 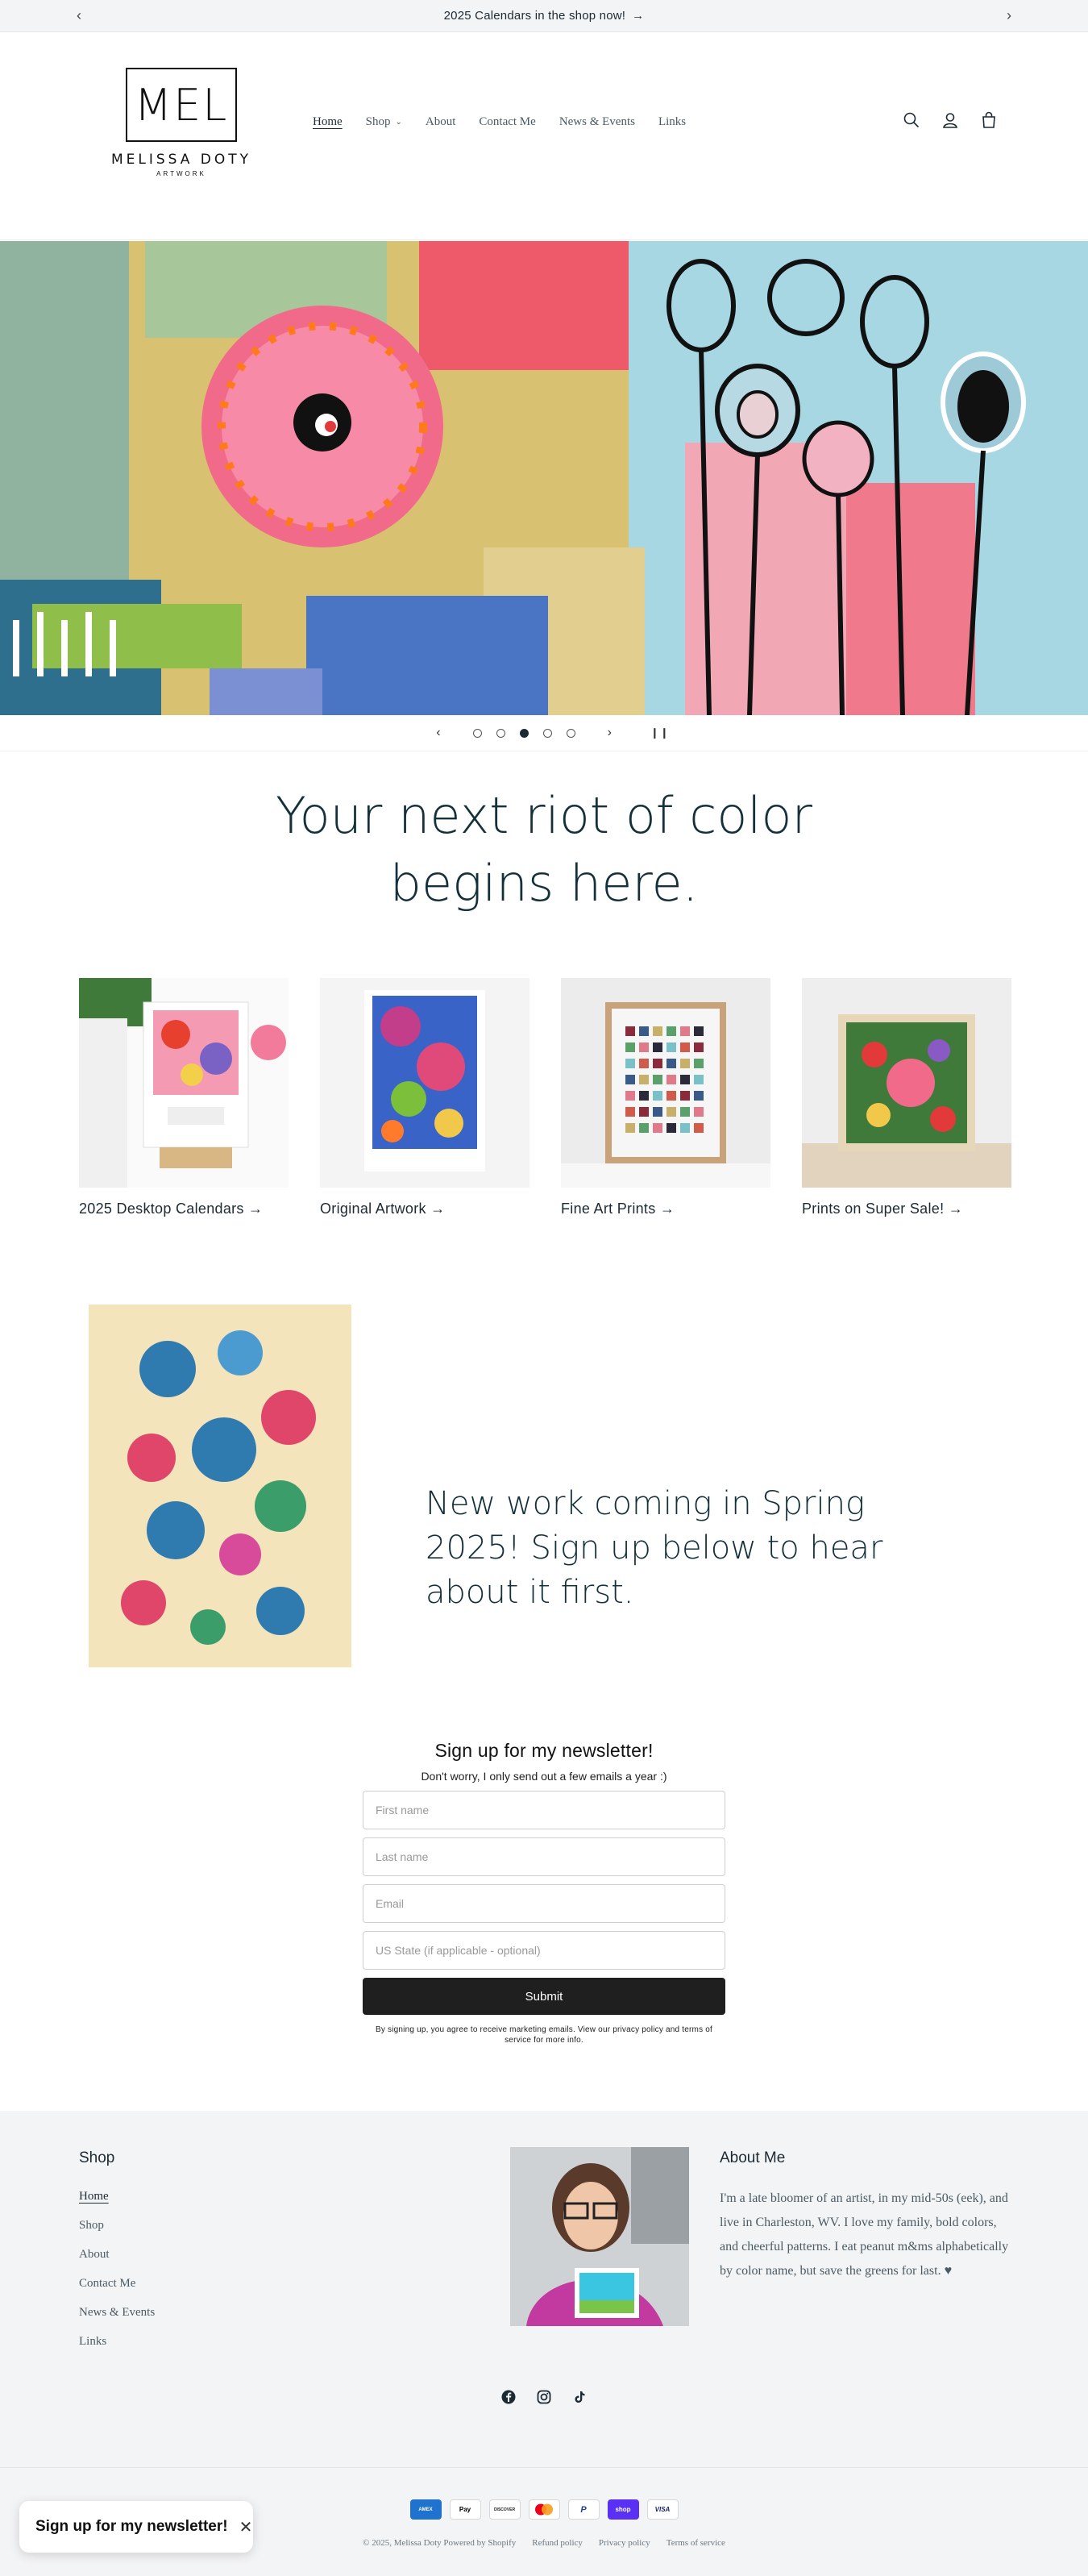 I want to click on footer-link-links: Links, so click(x=117, y=2349).